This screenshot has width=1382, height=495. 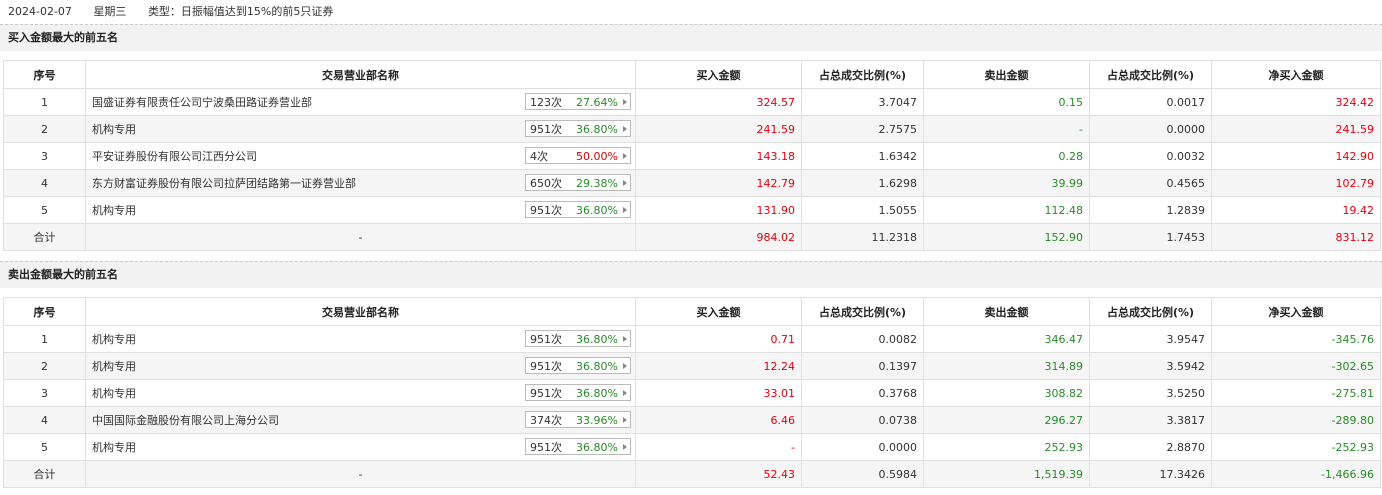 I want to click on broker-name-cell: 中国国际金融股份有限公司上海分公司 374次 33.96%, so click(x=360, y=420).